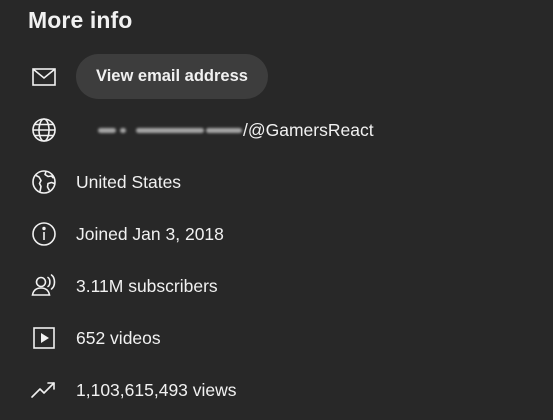 This screenshot has width=553, height=420. What do you see at coordinates (170, 131) in the screenshot?
I see `blurred-link-prefix` at bounding box center [170, 131].